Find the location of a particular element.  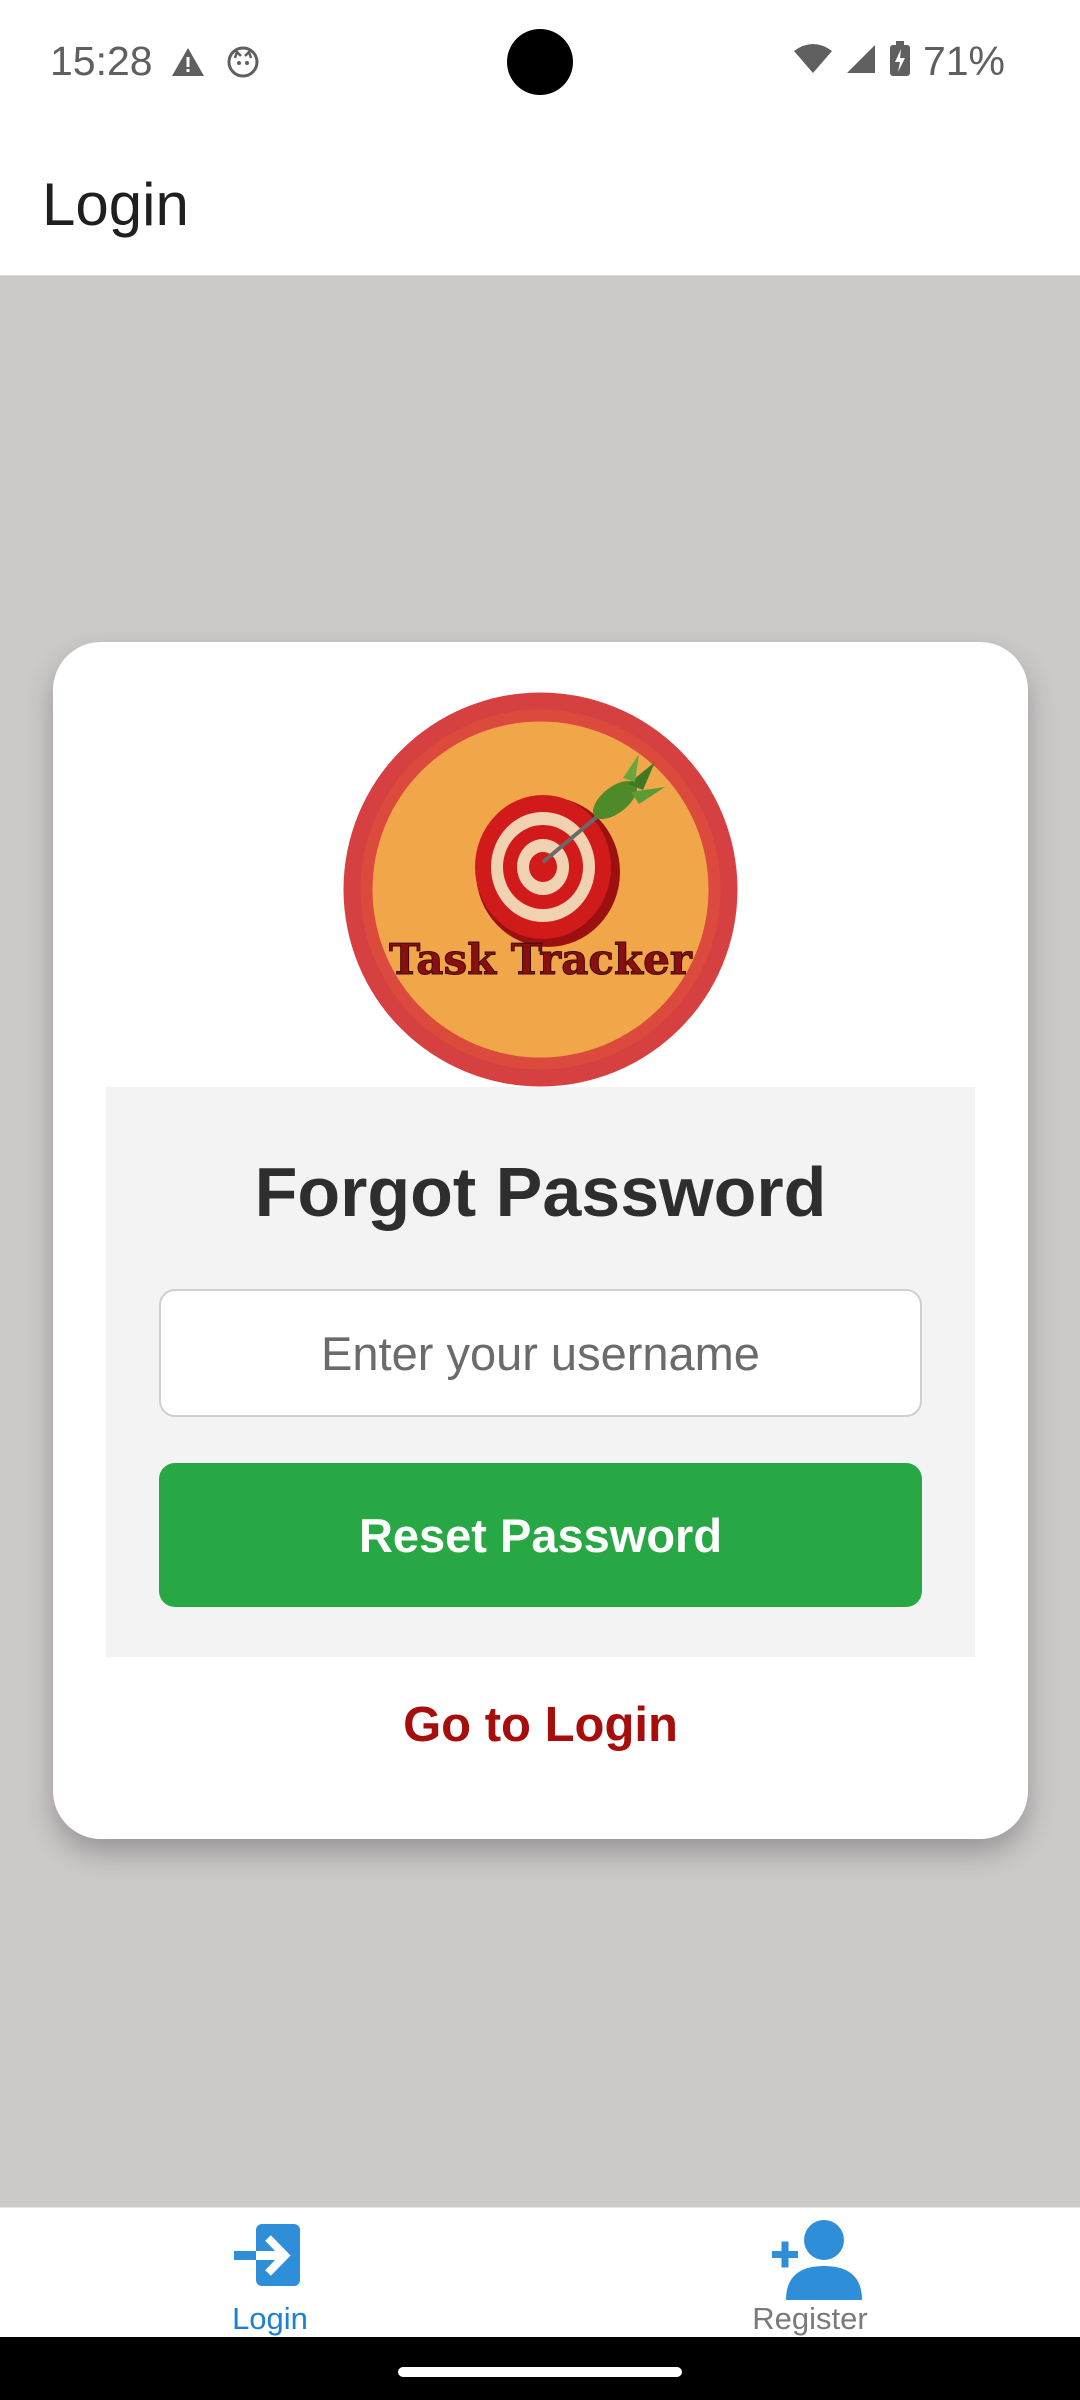

reset-password-button: Reset Password is located at coordinates (540, 1535).